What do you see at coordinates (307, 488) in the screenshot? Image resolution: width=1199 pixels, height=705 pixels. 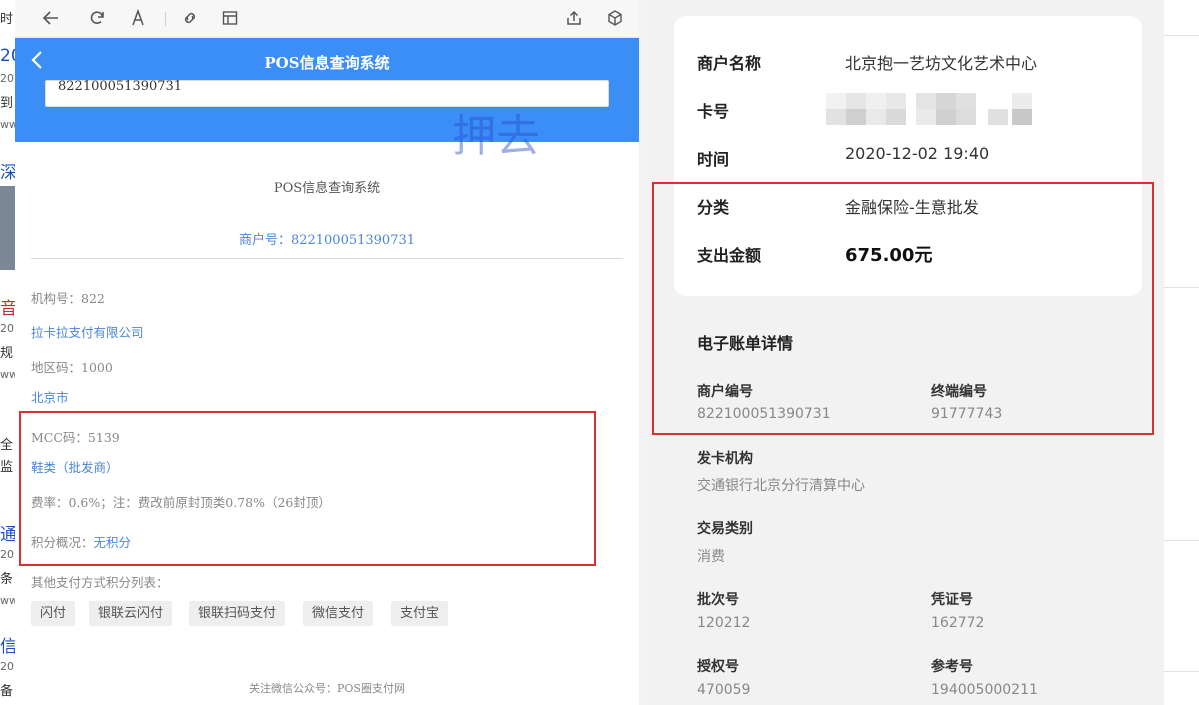 I see `highlight-box-mcc` at bounding box center [307, 488].